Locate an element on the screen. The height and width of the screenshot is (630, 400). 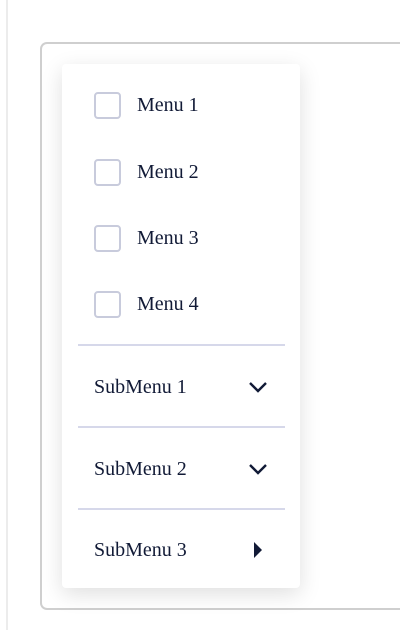
submenu-3: SubMenu 3 is located at coordinates (181, 550).